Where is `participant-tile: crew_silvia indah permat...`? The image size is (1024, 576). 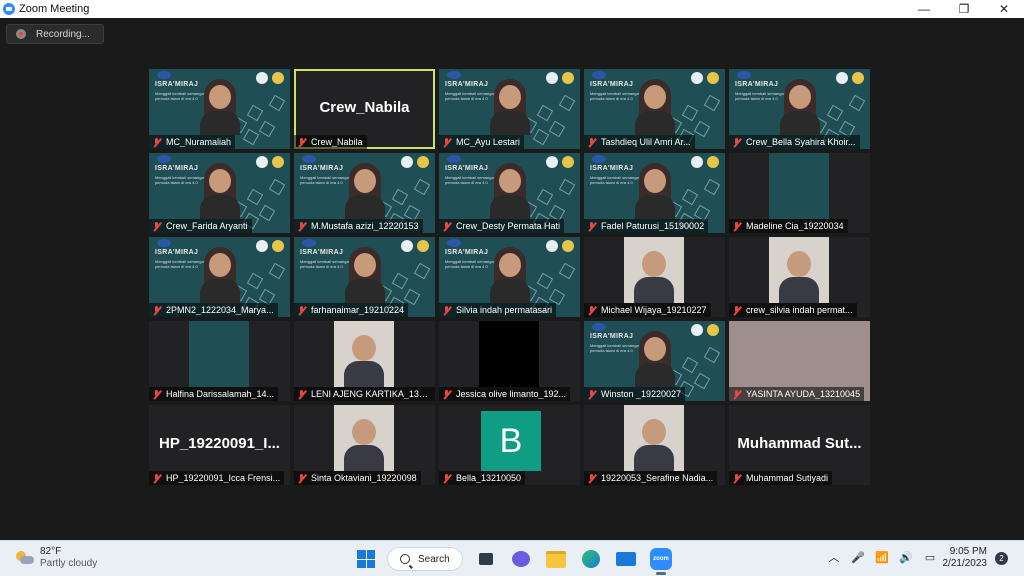
participant-tile: crew_silvia indah permat... is located at coordinates (799, 277).